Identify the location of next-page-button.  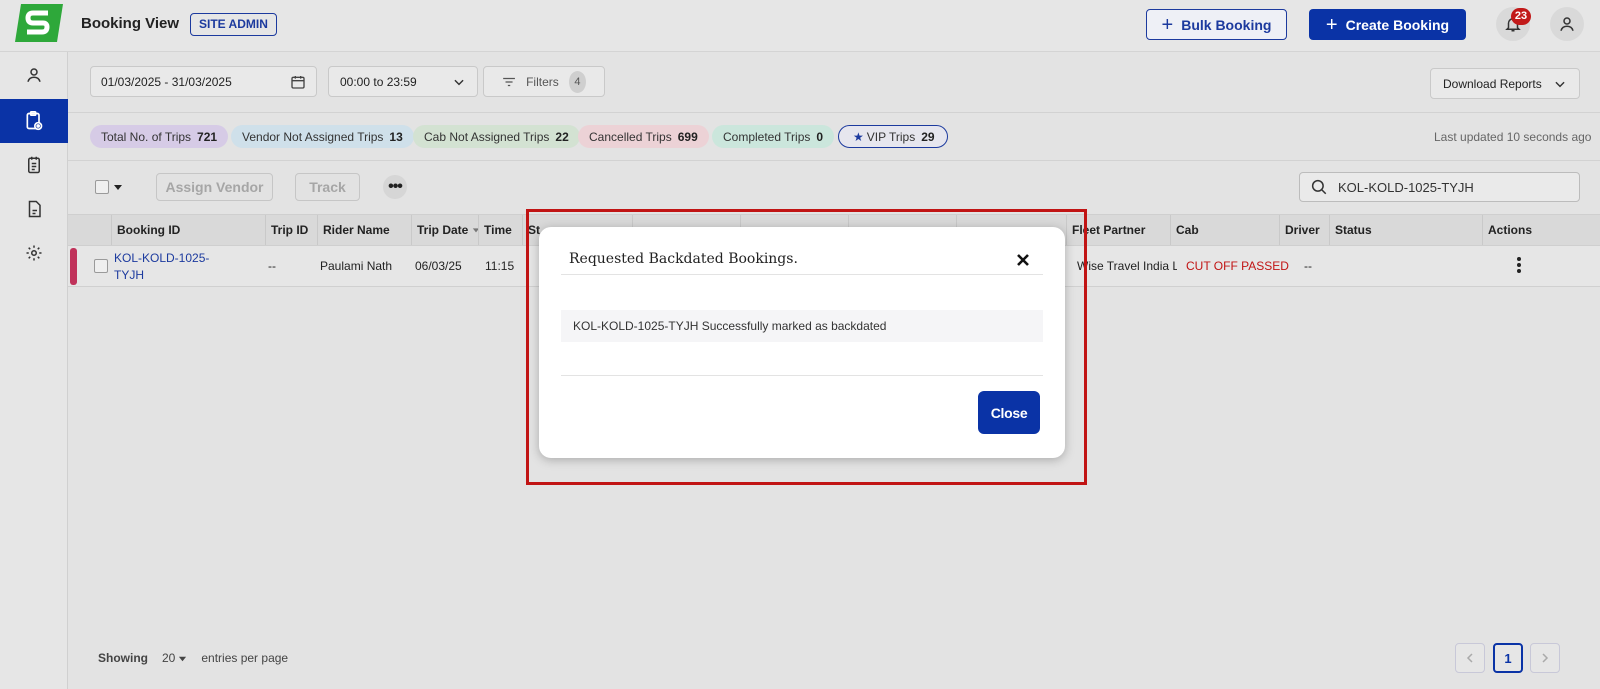
(1545, 658).